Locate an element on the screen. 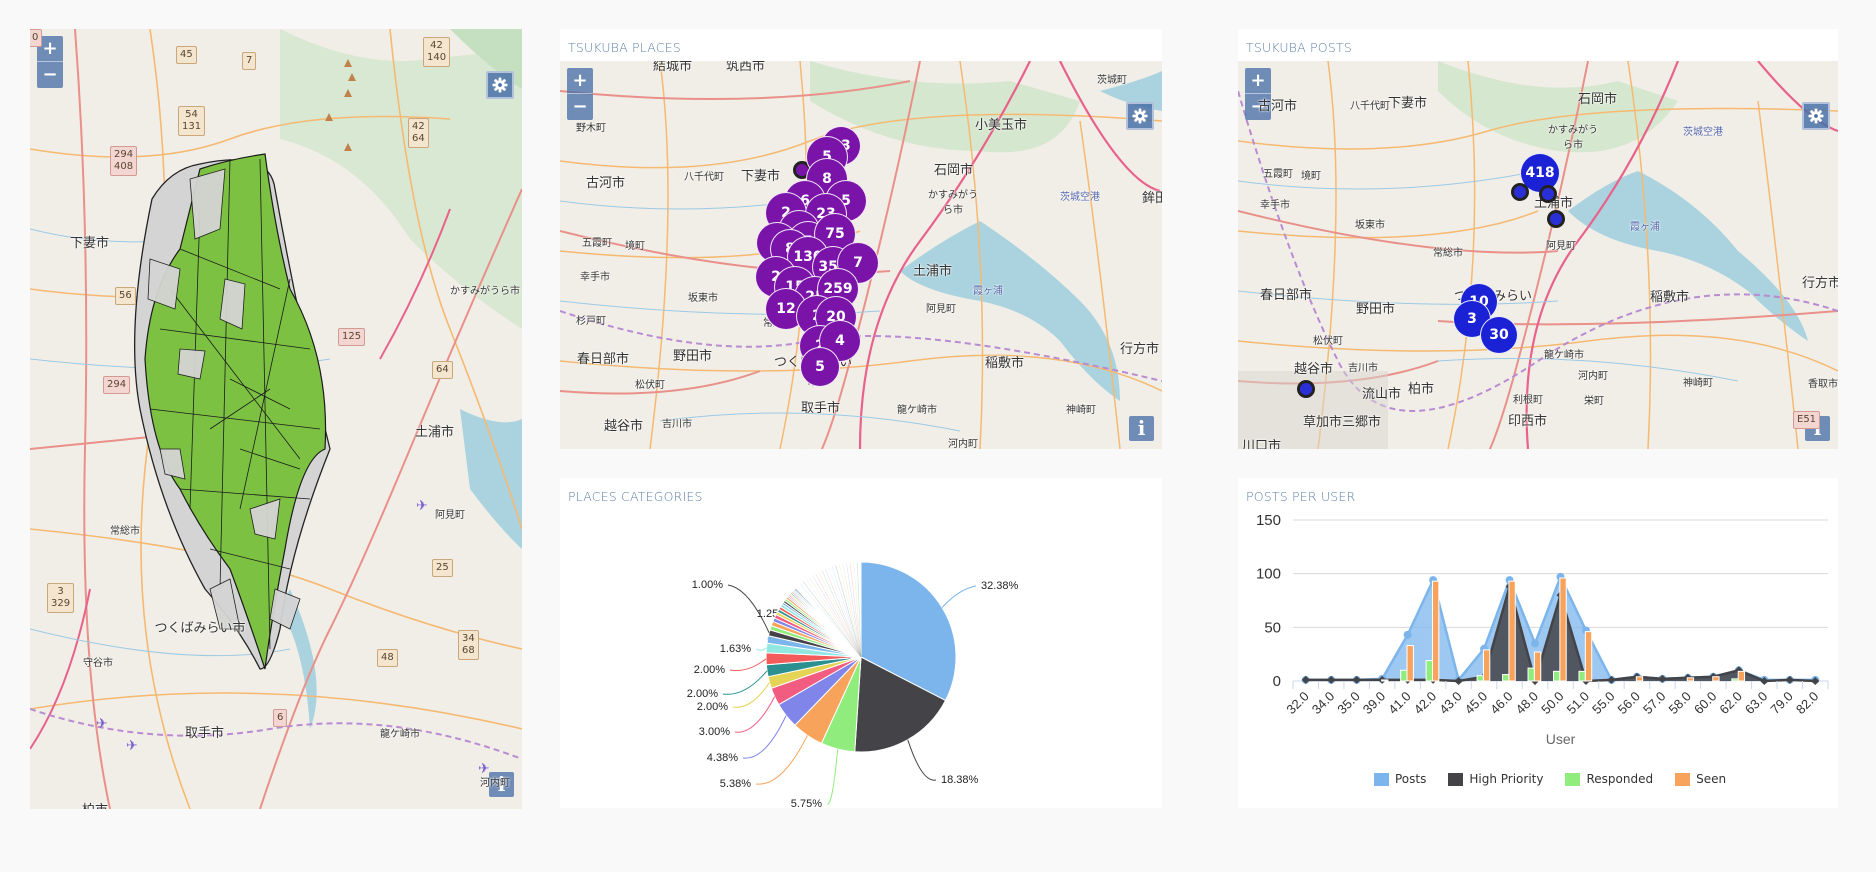  pie-data-label: 4.38% is located at coordinates (722, 758).